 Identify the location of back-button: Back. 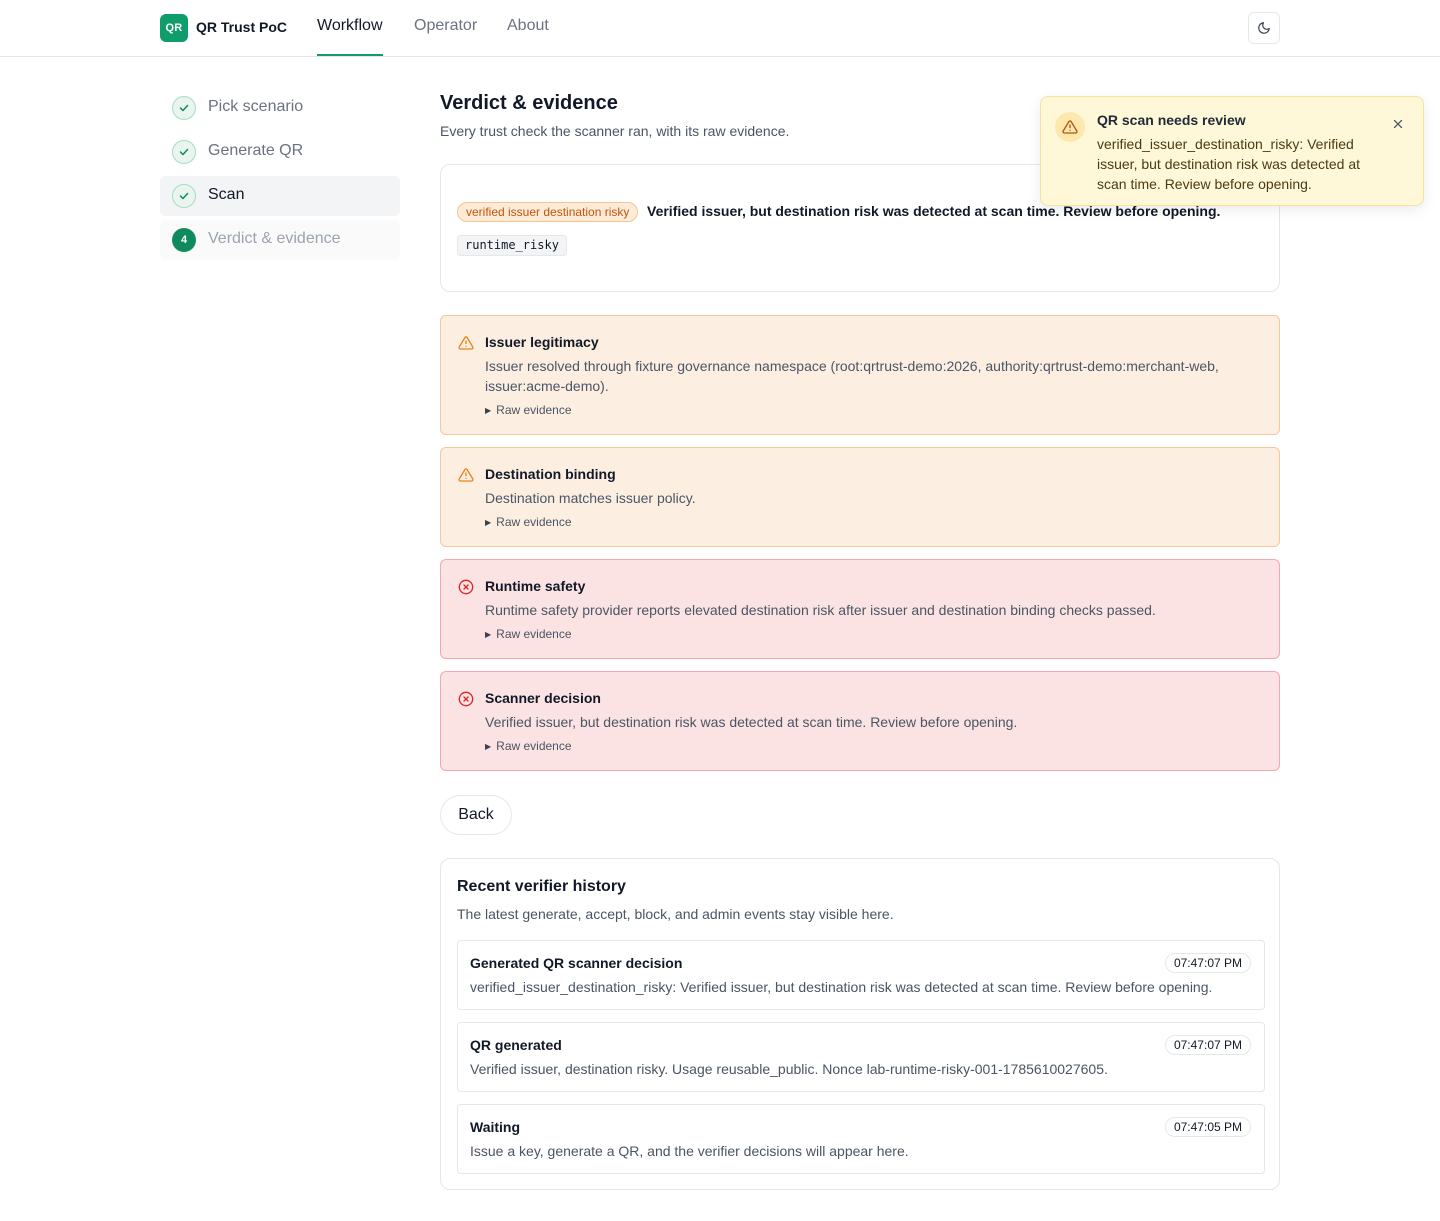
(476, 815).